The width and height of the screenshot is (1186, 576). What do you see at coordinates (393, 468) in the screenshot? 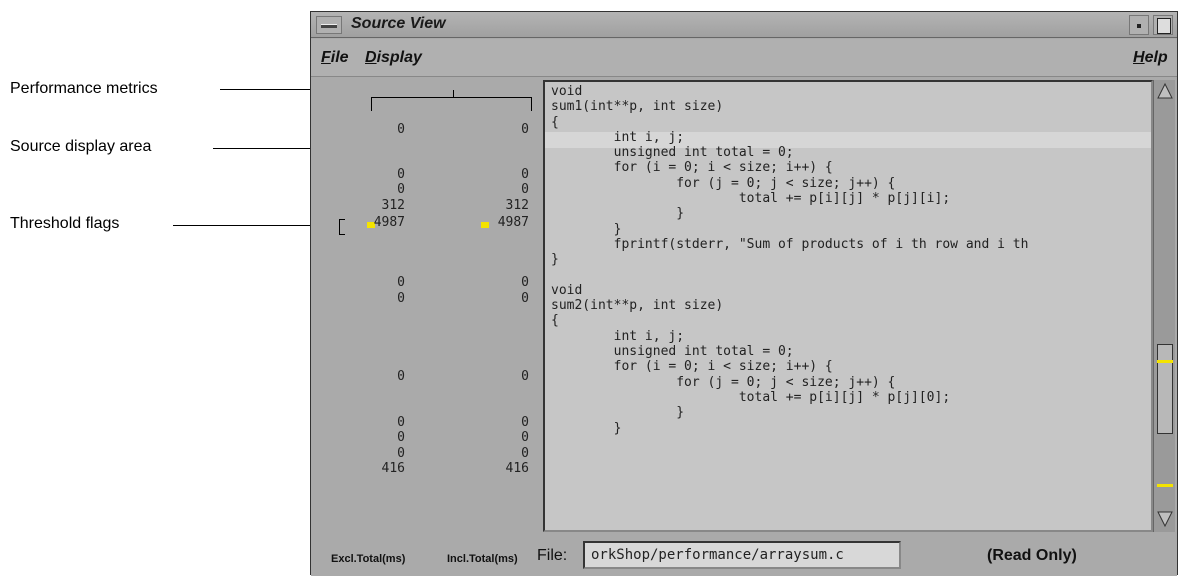
I see `excl-metric: 416` at bounding box center [393, 468].